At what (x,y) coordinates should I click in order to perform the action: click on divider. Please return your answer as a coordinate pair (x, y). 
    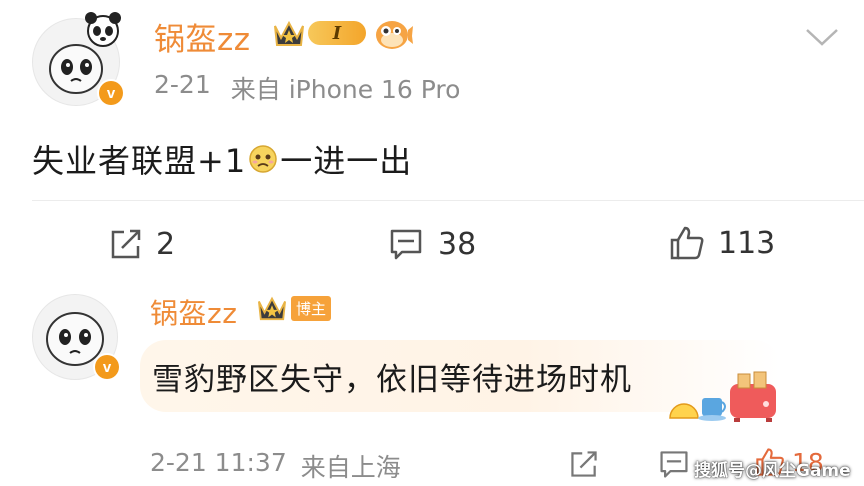
    Looking at the image, I should click on (448, 200).